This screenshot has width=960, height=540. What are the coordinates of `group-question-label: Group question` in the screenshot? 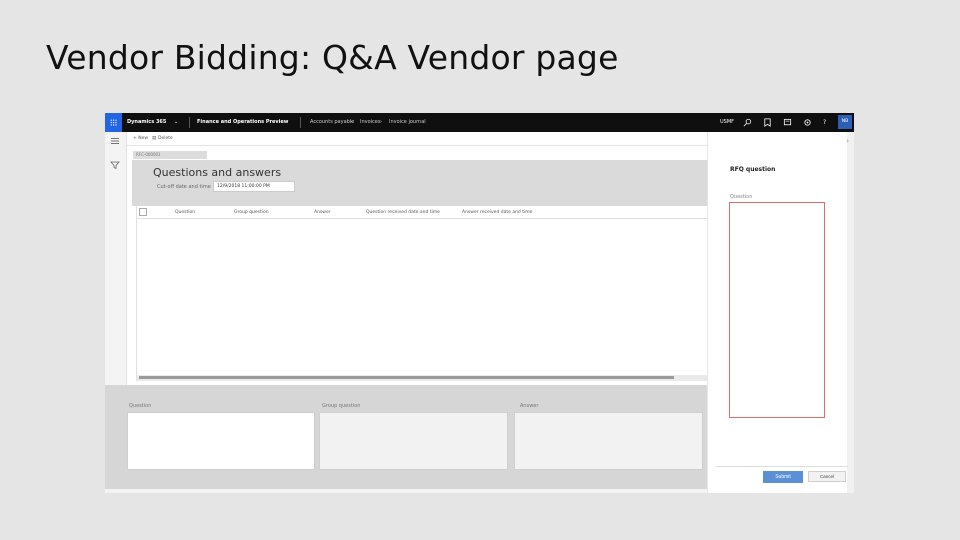 It's located at (341, 406).